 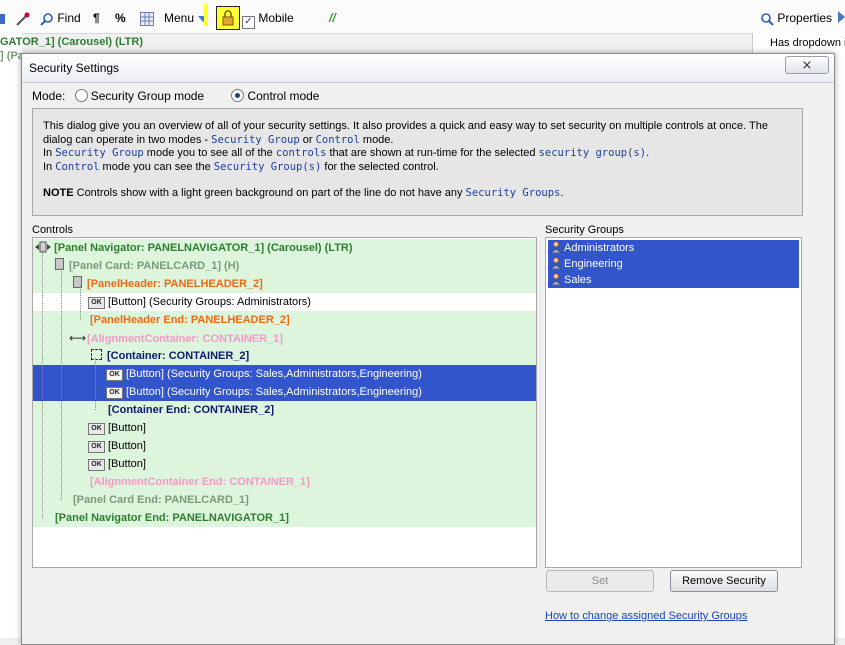 What do you see at coordinates (238, 95) in the screenshot?
I see `control-mode-radio` at bounding box center [238, 95].